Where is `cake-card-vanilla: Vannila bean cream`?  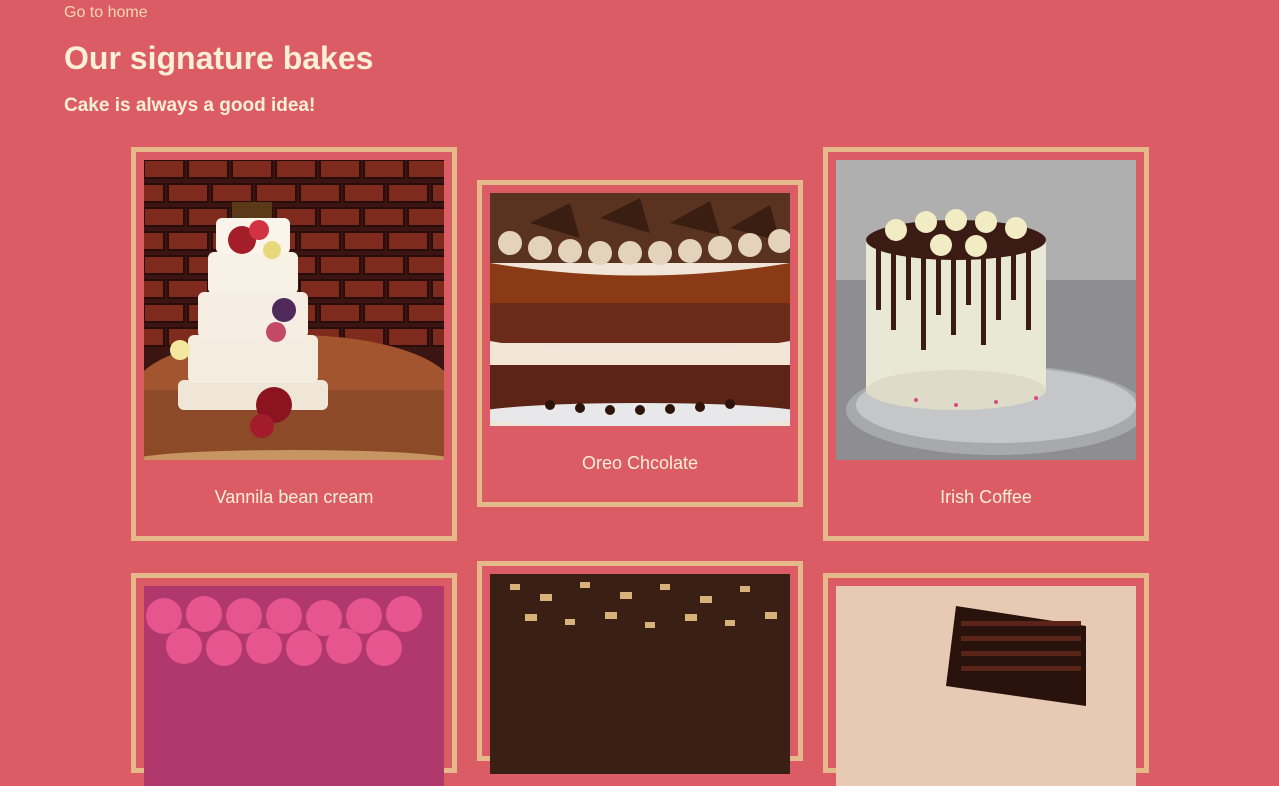 cake-card-vanilla: Vannila bean cream is located at coordinates (294, 344).